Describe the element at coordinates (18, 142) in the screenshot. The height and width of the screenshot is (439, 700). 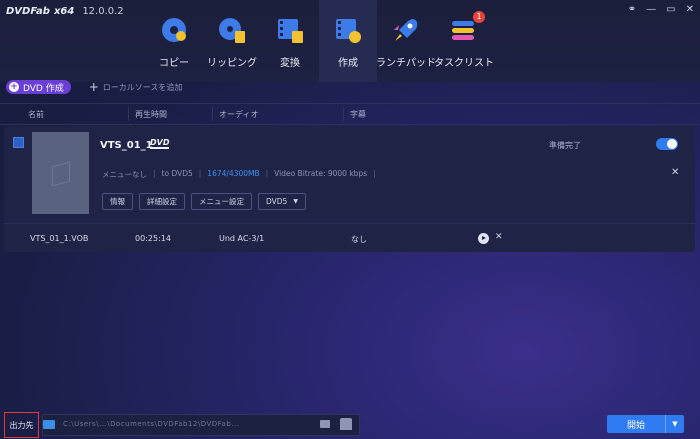
I see `item-checkbox` at that location.